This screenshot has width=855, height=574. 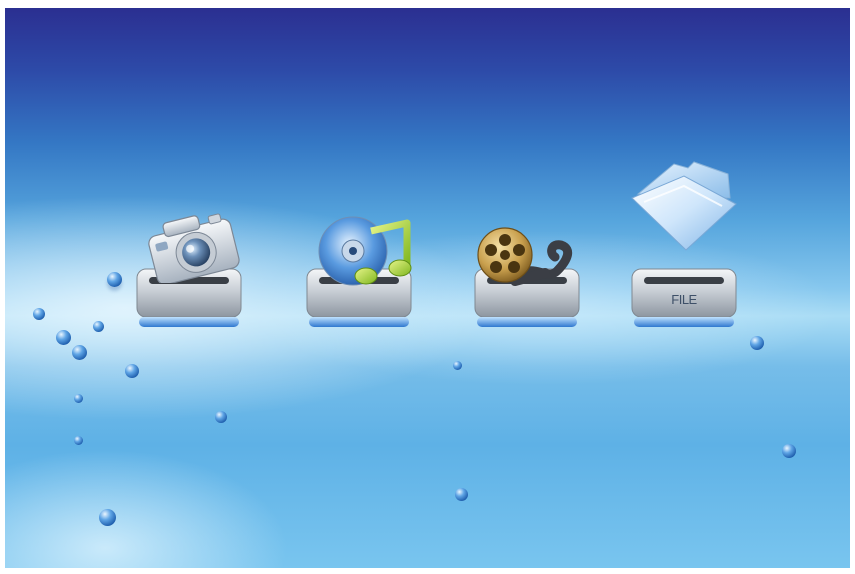 I want to click on film-reel-icon, so click(x=525, y=256).